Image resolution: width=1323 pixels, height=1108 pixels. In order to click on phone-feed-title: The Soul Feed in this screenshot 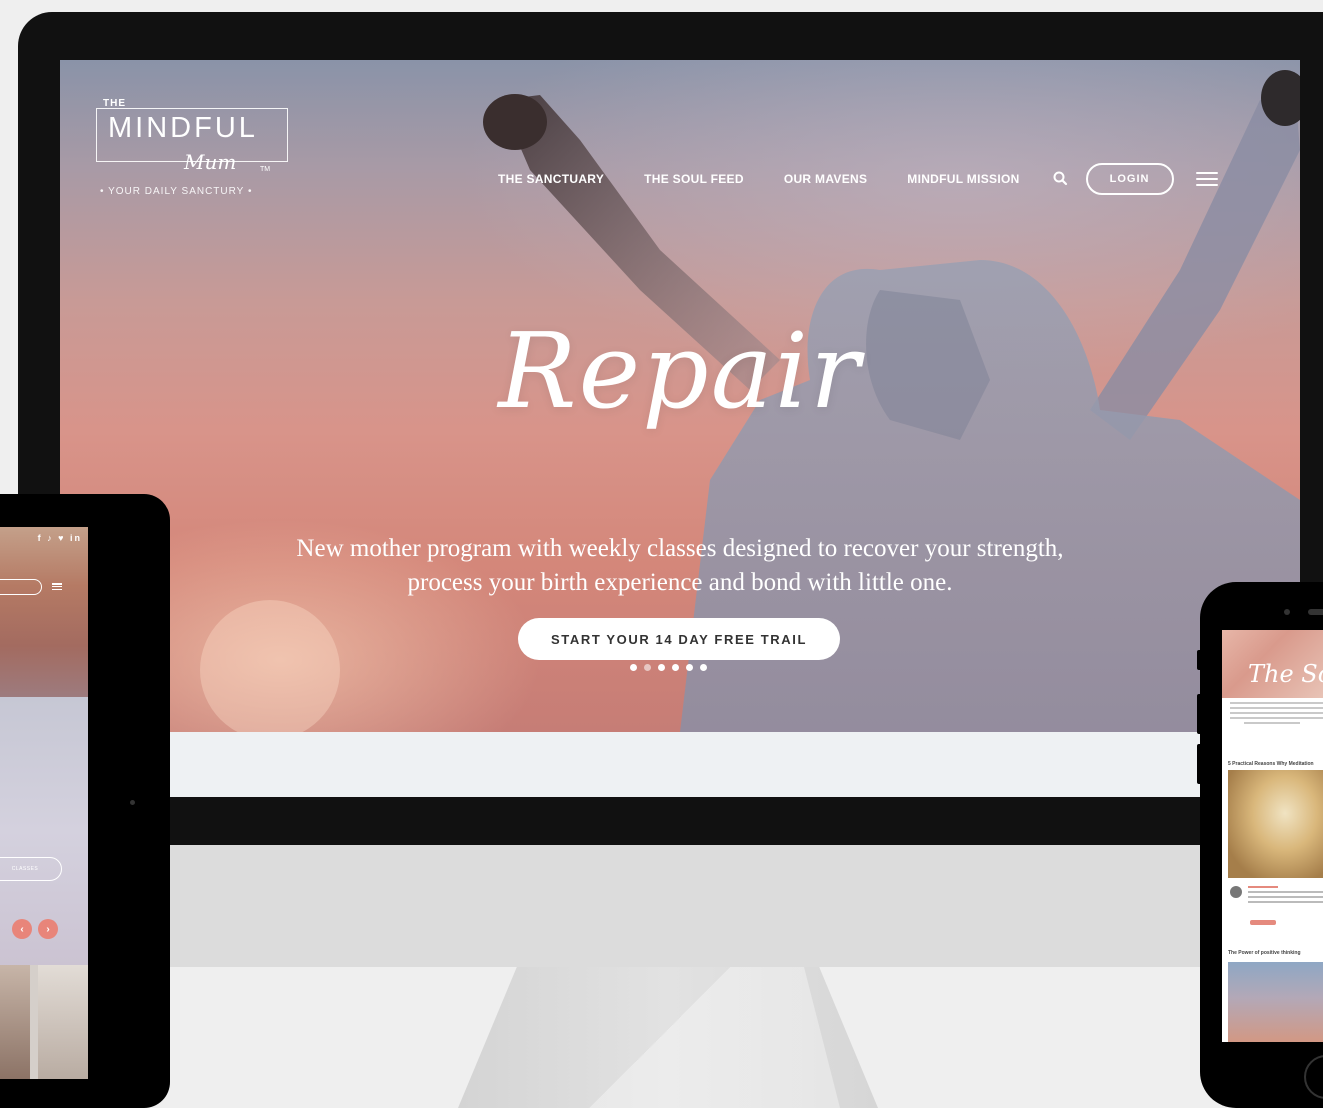, I will do `click(1285, 674)`.